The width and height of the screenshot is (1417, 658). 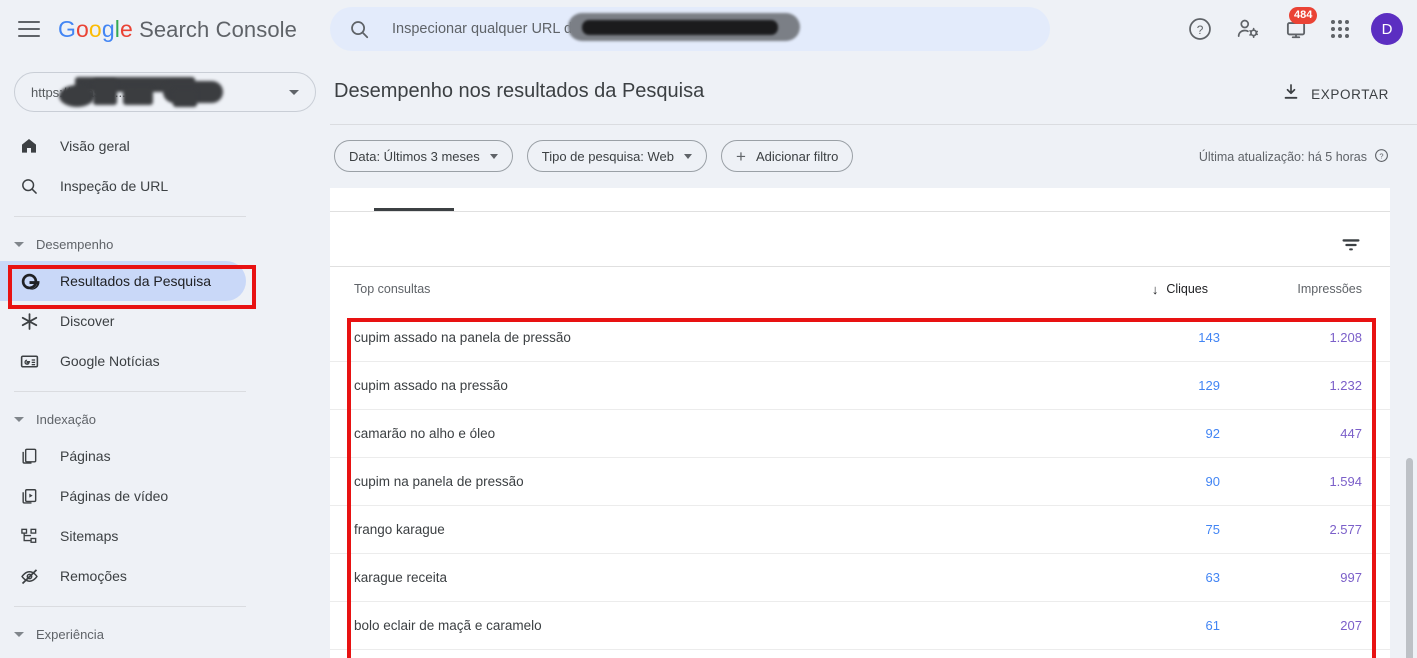 I want to click on sidebar-section-label: Experiência, so click(x=70, y=634).